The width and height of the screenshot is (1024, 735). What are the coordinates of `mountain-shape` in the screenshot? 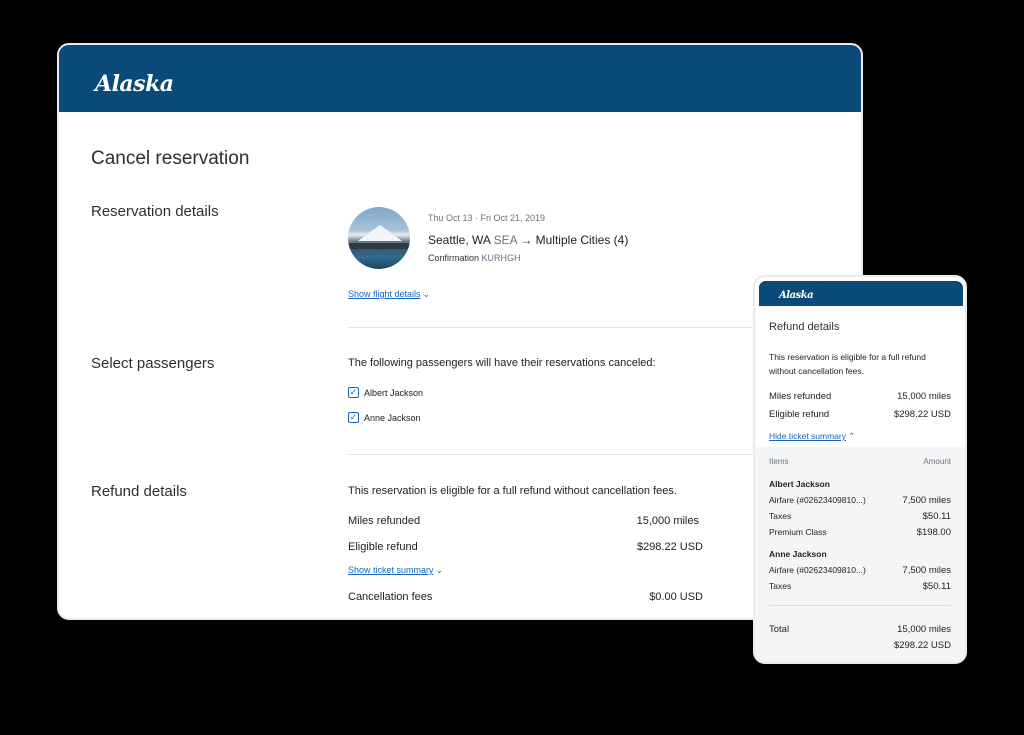 It's located at (380, 233).